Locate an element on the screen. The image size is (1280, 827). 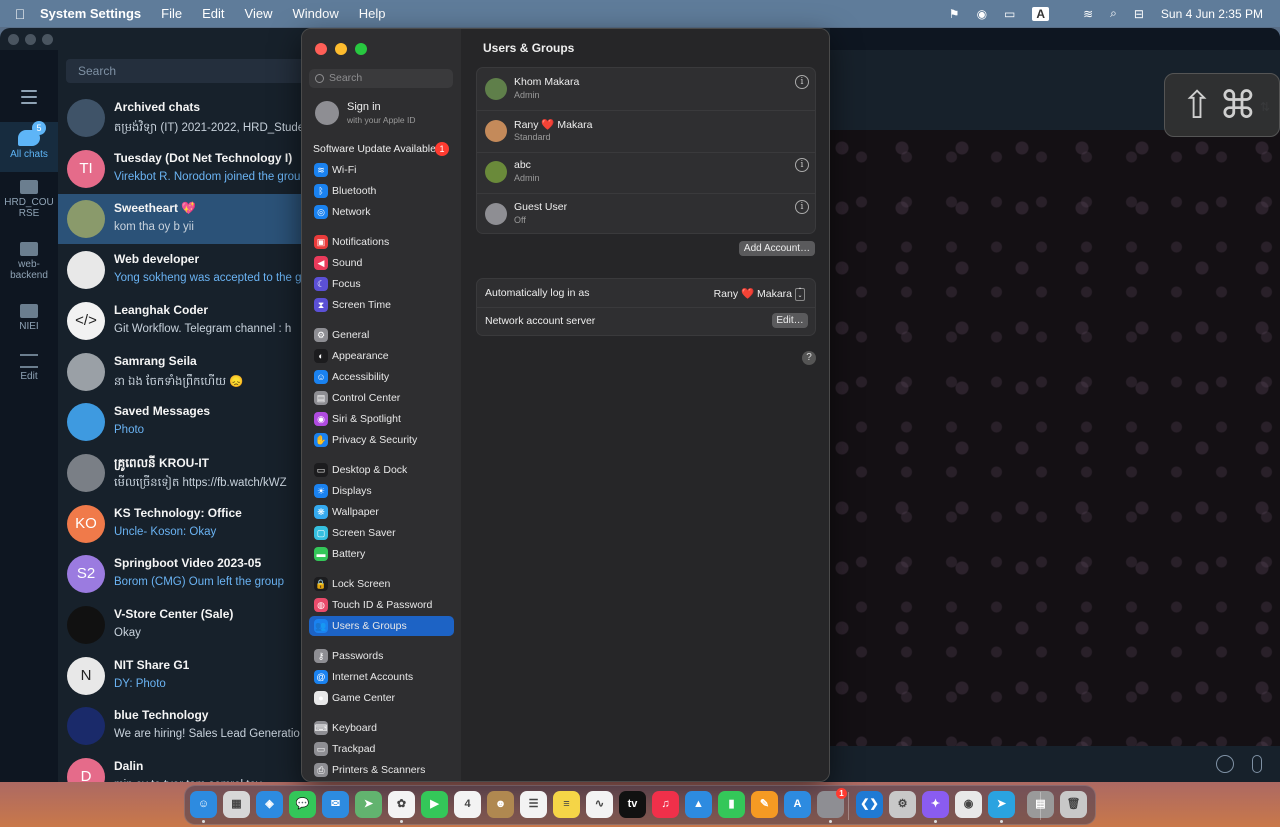
sidebar-item-screen-saver: ▢ Screen Saver is located at coordinates (381, 533).